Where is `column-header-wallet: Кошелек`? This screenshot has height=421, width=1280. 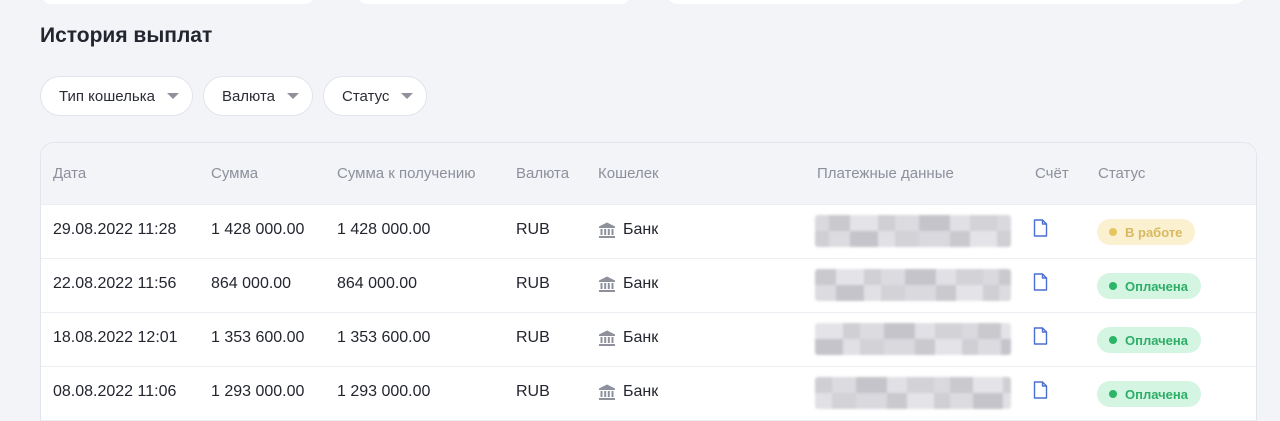
column-header-wallet: Кошелек is located at coordinates (628, 173).